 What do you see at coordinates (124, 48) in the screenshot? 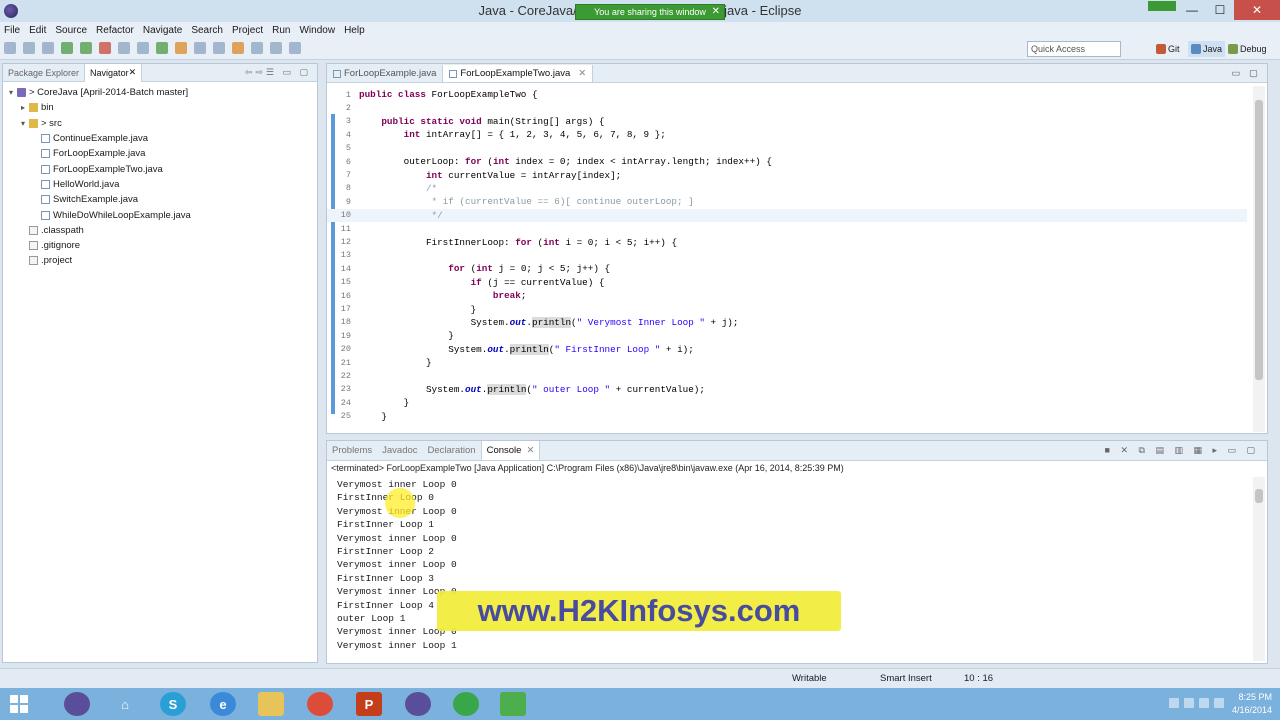
I see `new-java-project-icon` at bounding box center [124, 48].